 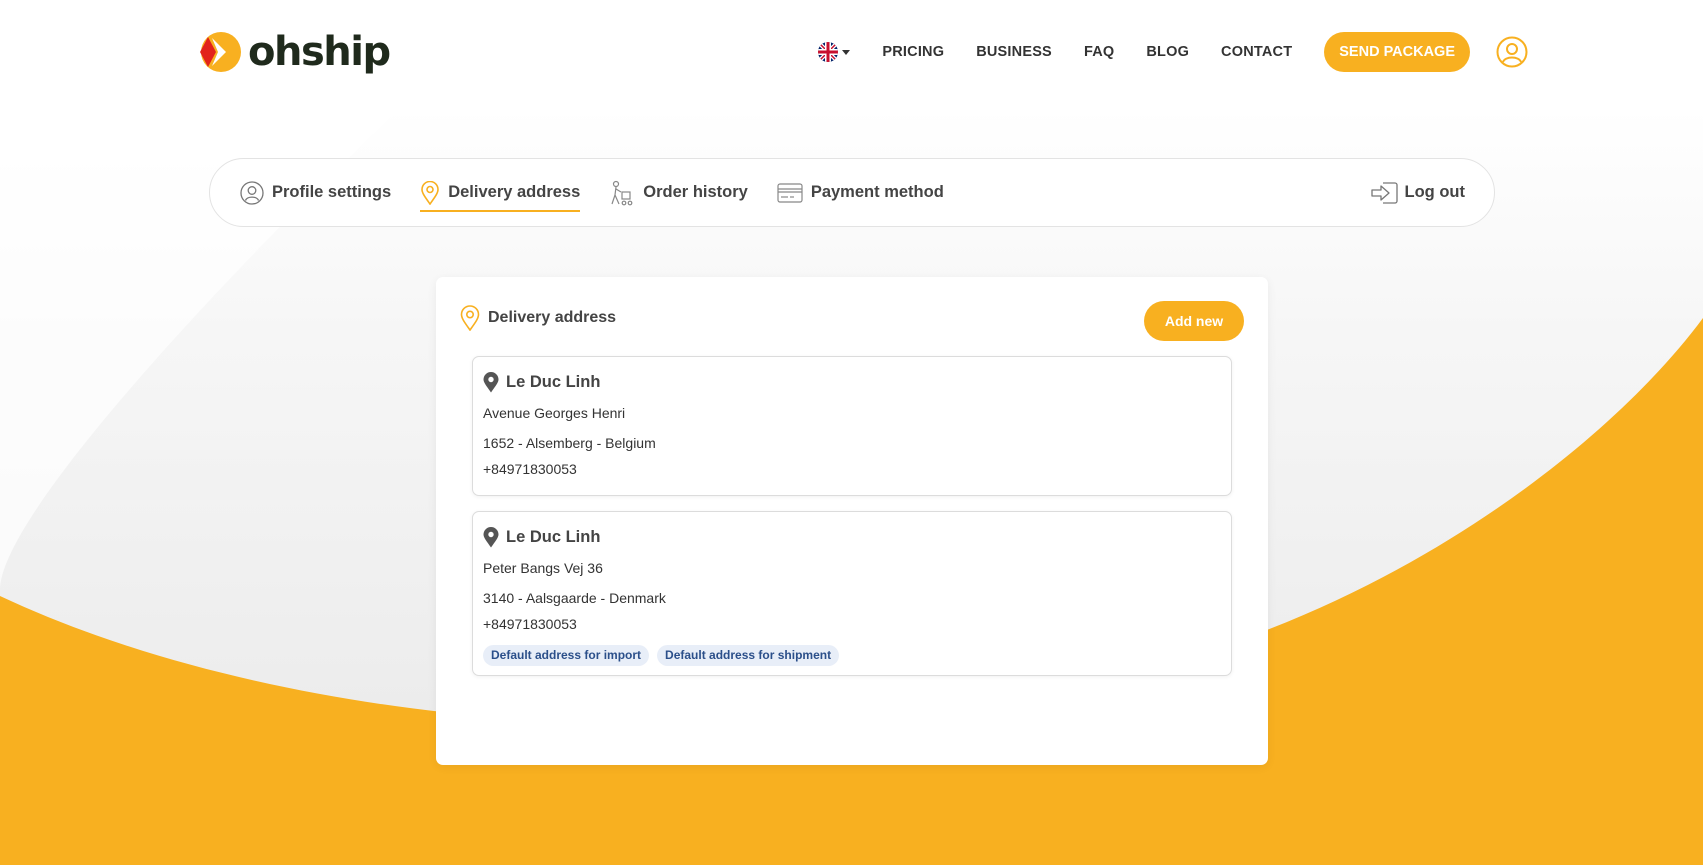 What do you see at coordinates (695, 192) in the screenshot?
I see `tab-label: Order history` at bounding box center [695, 192].